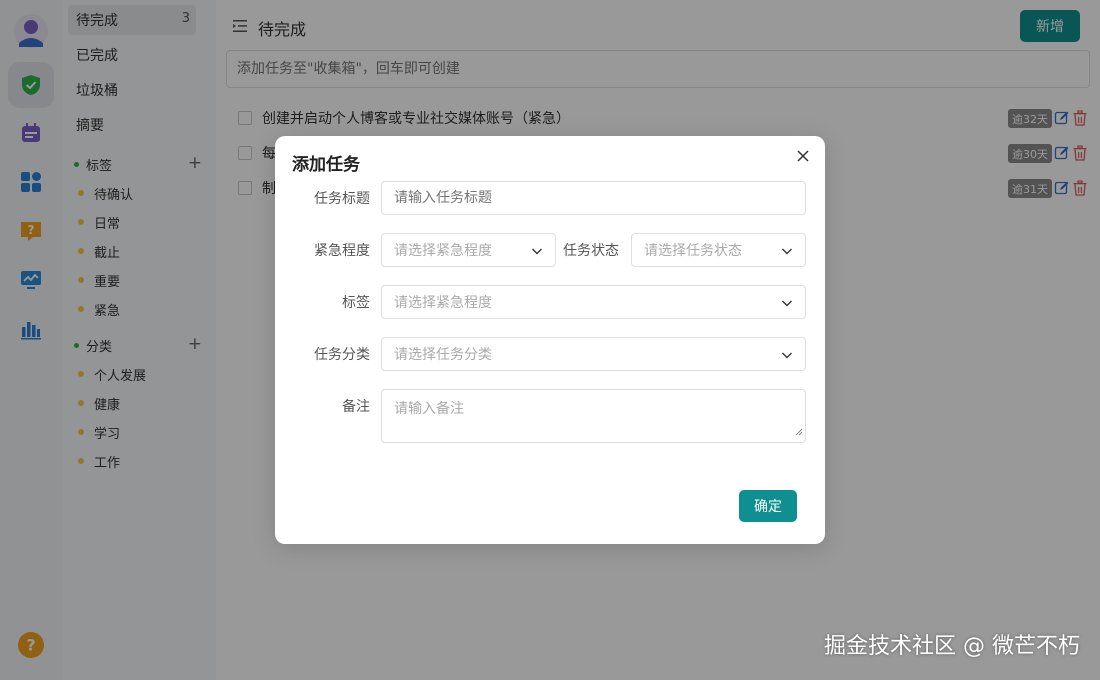  I want to click on resize-handle-icon, so click(799, 432).